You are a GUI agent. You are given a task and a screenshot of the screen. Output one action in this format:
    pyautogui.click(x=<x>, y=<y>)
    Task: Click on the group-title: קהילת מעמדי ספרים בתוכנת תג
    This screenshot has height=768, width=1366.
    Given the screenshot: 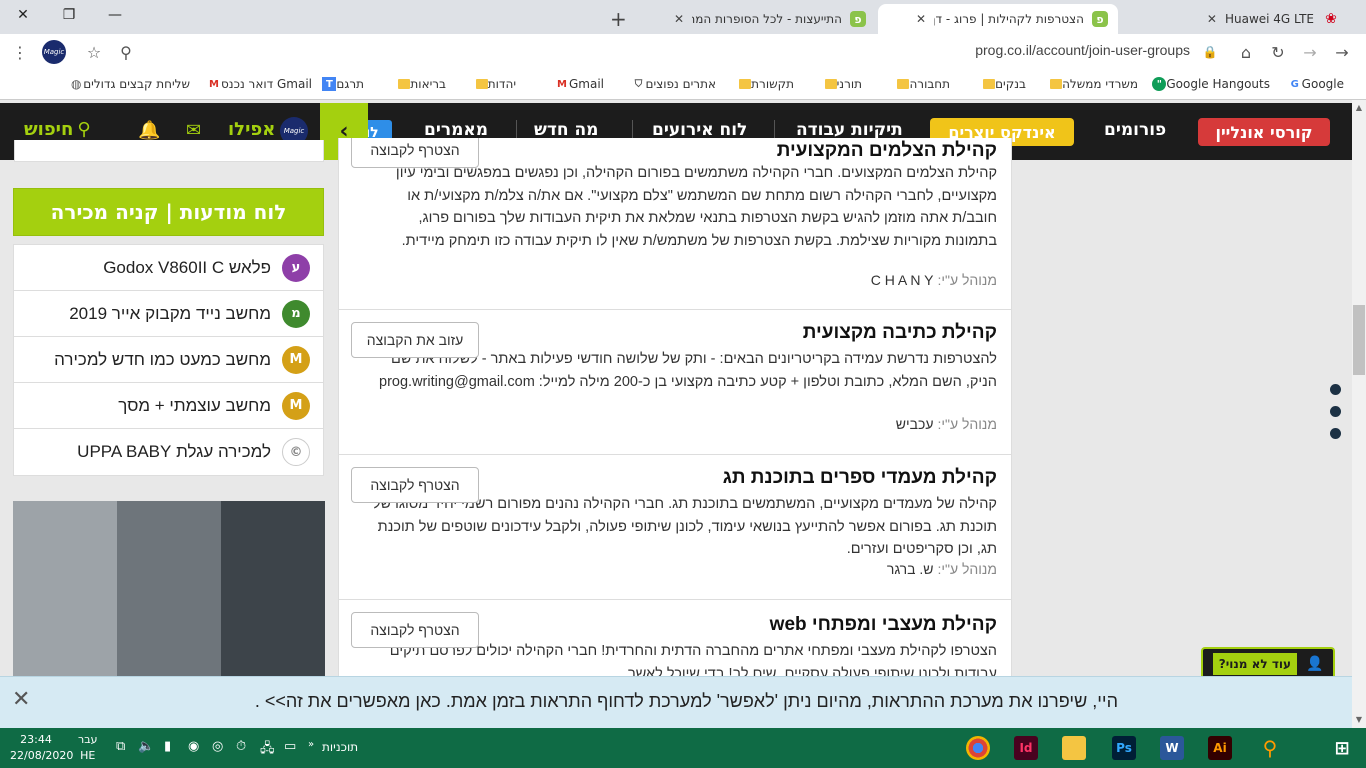 What is the action you would take?
    pyautogui.click(x=859, y=477)
    